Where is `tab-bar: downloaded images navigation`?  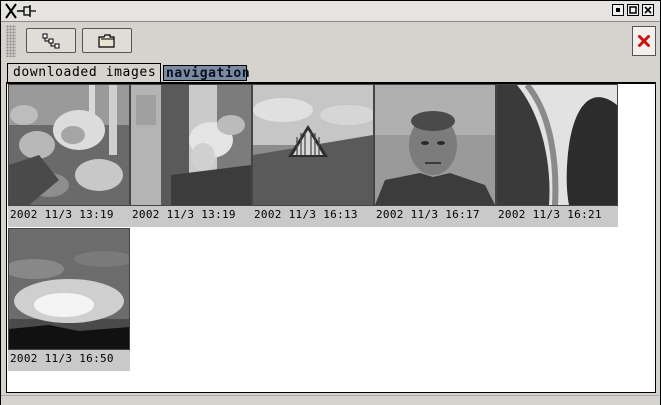
tab-bar: downloaded images navigation is located at coordinates (333, 73).